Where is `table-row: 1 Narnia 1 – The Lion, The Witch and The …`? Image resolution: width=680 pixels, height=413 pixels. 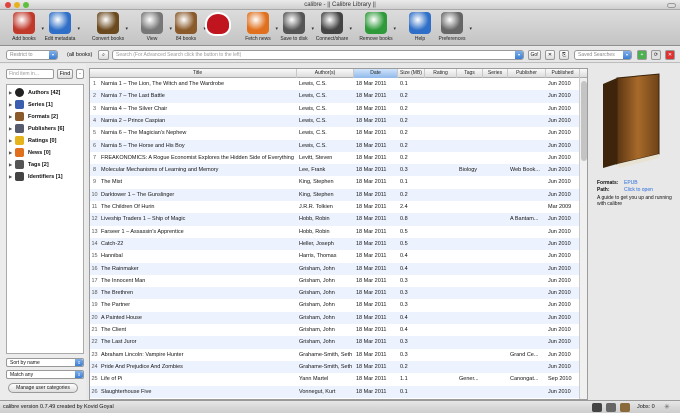
table-row: 1 Narnia 1 – The Lion, The Witch and The … is located at coordinates (335, 84).